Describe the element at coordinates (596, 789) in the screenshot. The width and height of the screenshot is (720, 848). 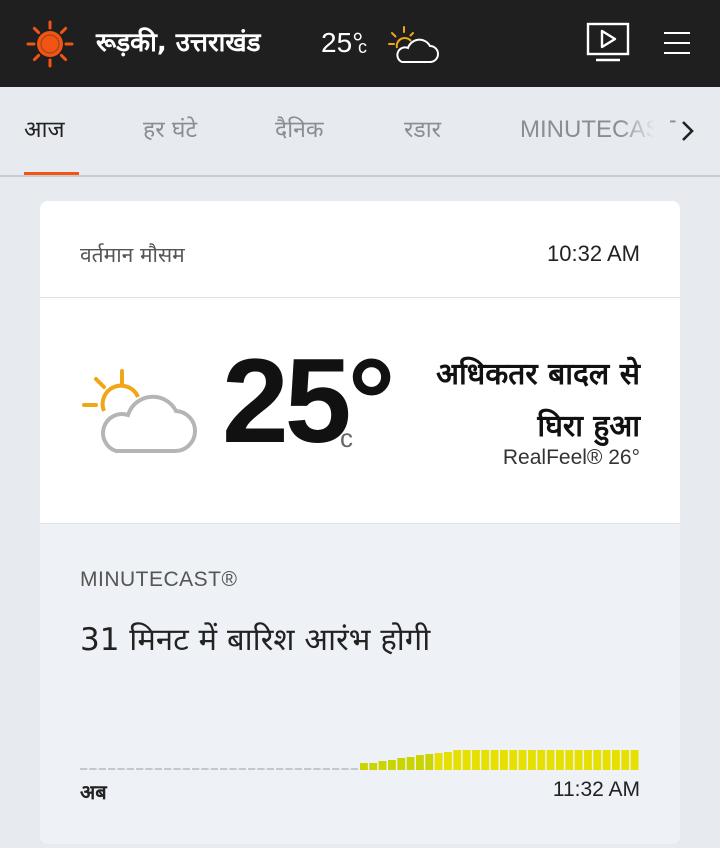
I see `timeline-end-label: 11:32 AM` at that location.